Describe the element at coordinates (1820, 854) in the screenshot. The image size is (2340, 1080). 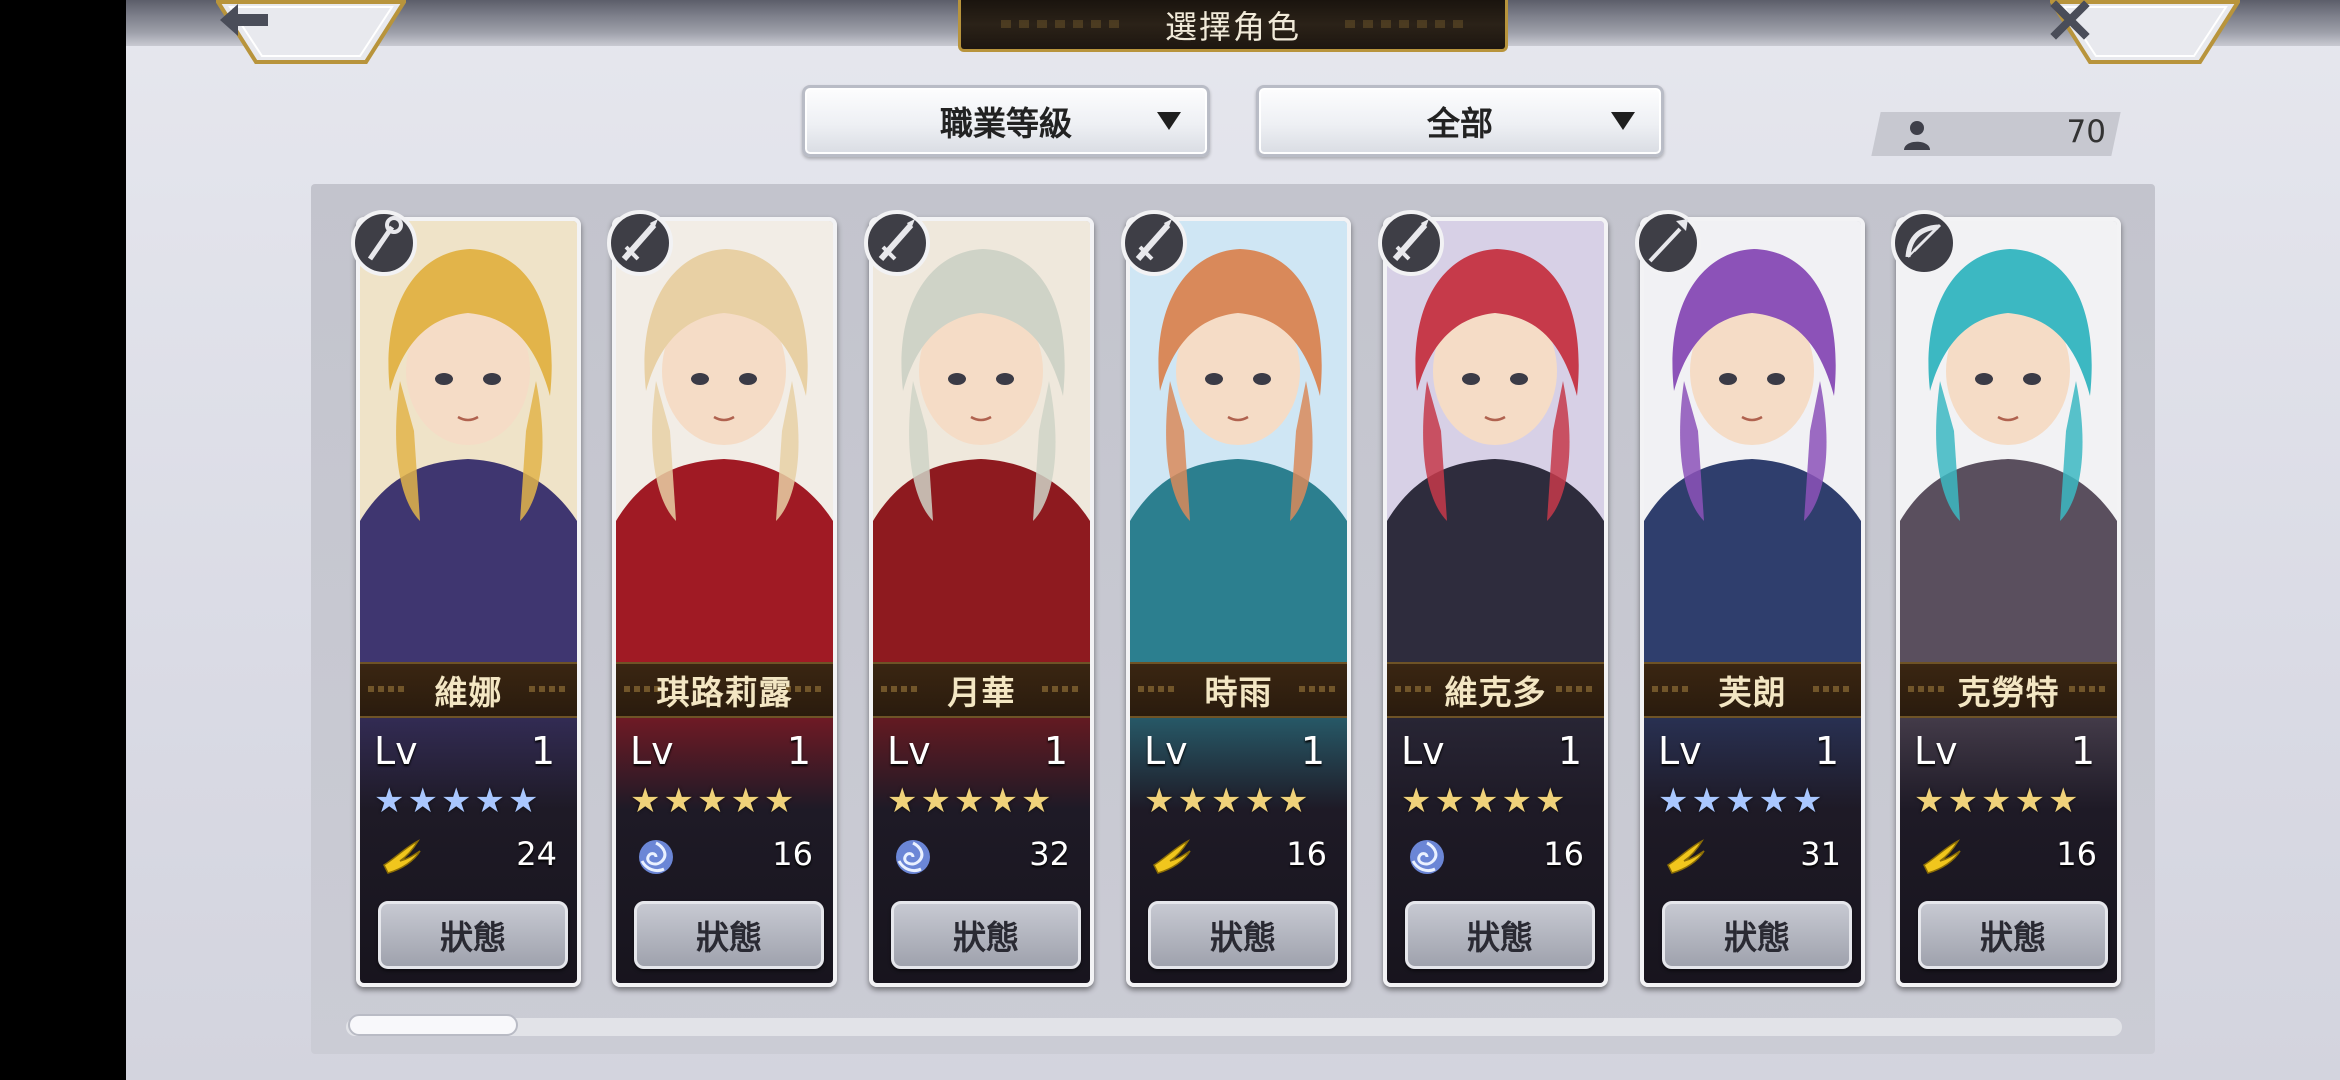
I see `character-count-value: 31` at that location.